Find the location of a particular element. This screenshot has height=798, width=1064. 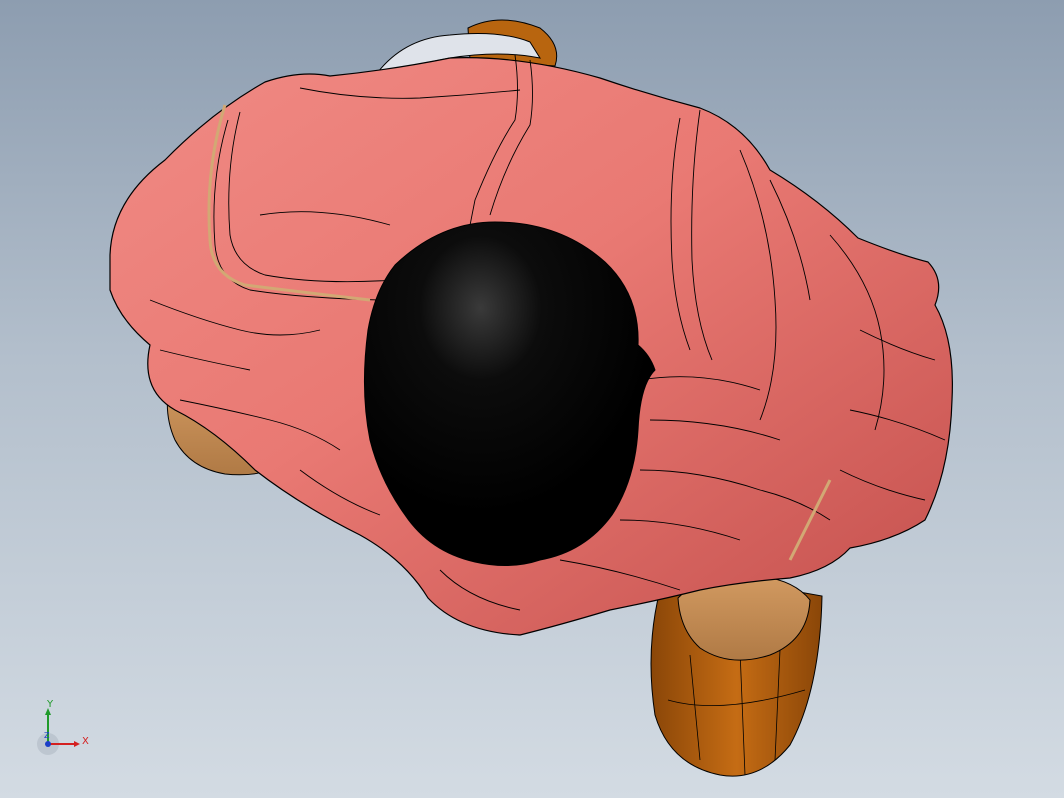

z-axis-label: Z is located at coordinates (47, 735).